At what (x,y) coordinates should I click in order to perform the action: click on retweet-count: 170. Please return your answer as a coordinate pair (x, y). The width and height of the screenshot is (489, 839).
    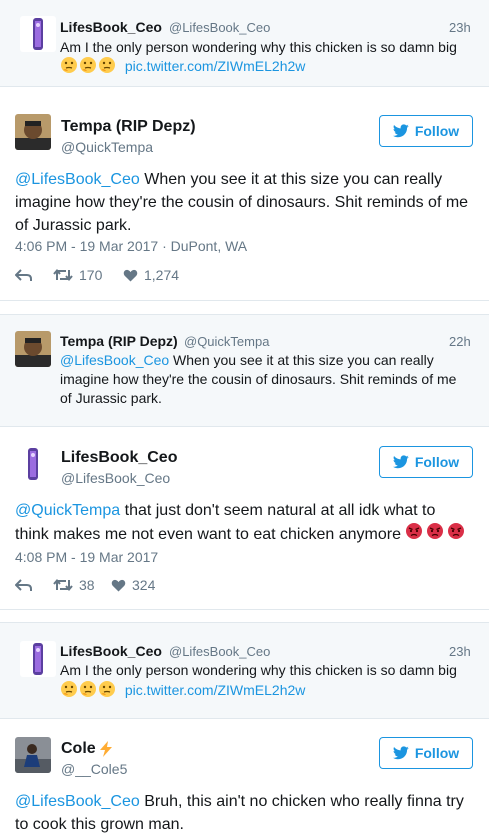
    Looking at the image, I should click on (91, 275).